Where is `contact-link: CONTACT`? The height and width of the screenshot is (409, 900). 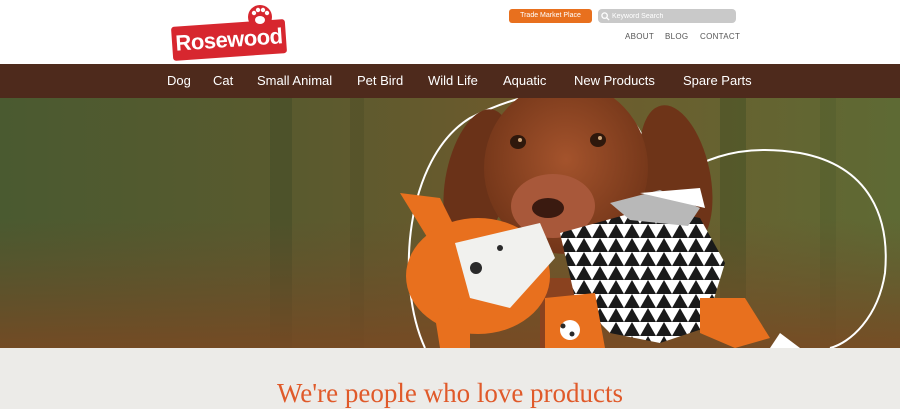 contact-link: CONTACT is located at coordinates (720, 37).